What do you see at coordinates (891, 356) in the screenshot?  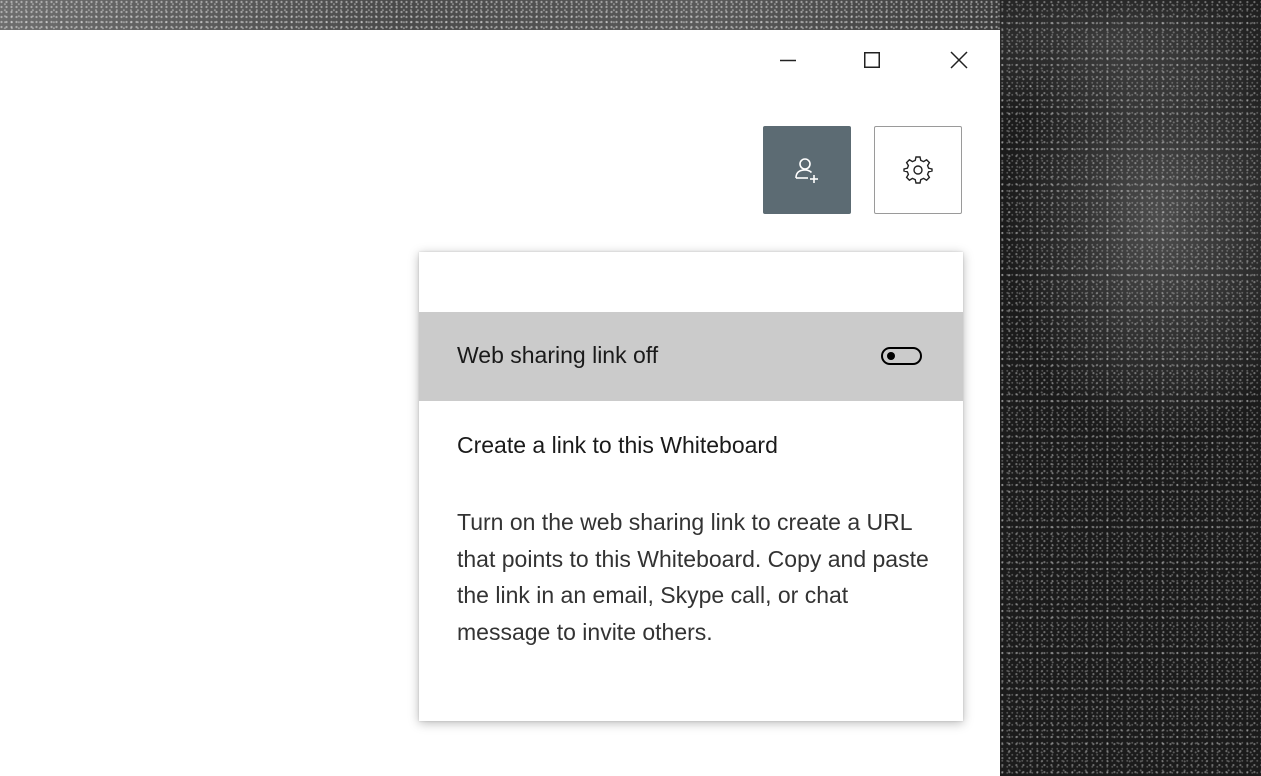 I see `toggle-knob` at bounding box center [891, 356].